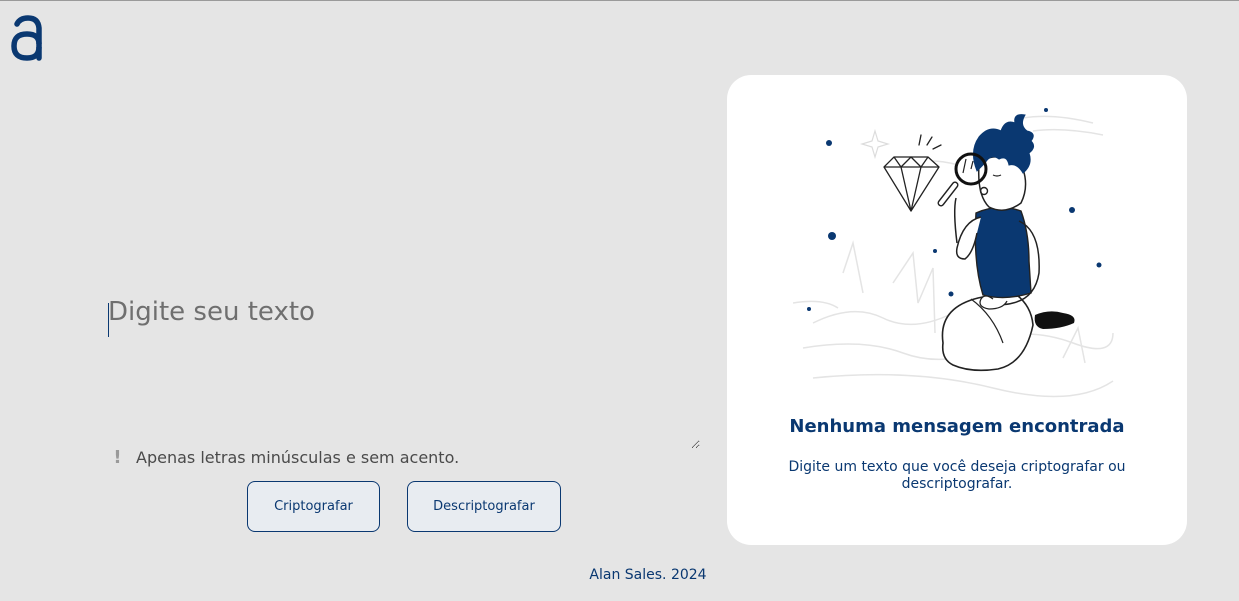 Image resolution: width=1239 pixels, height=601 pixels. Describe the element at coordinates (26, 38) in the screenshot. I see `alura-logo` at that location.